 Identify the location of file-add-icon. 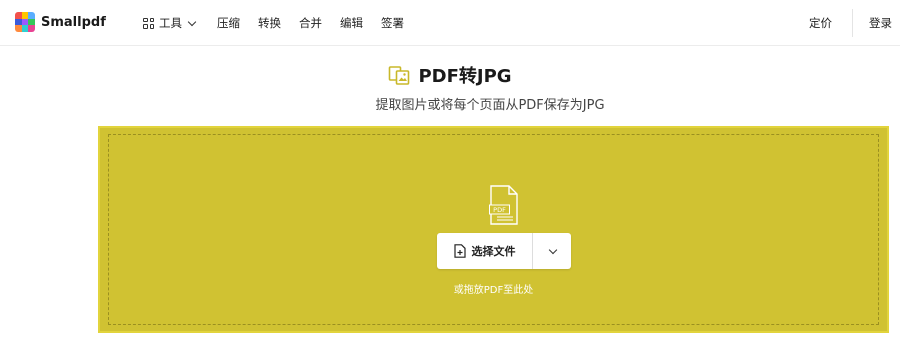
(459, 251).